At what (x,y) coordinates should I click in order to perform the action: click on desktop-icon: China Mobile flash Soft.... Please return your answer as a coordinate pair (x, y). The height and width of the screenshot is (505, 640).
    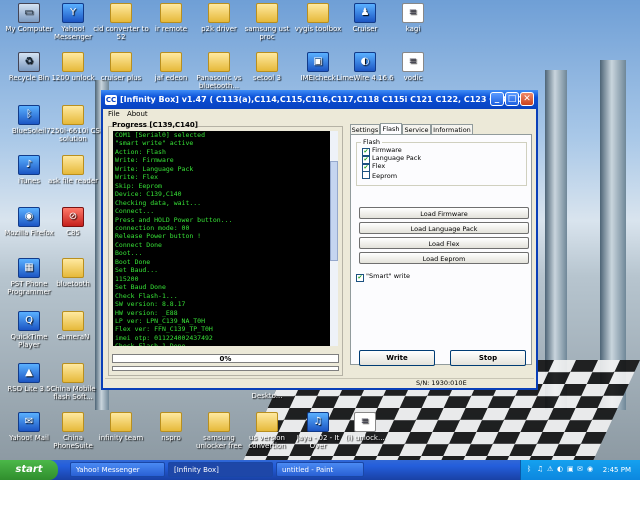
    Looking at the image, I should click on (73, 382).